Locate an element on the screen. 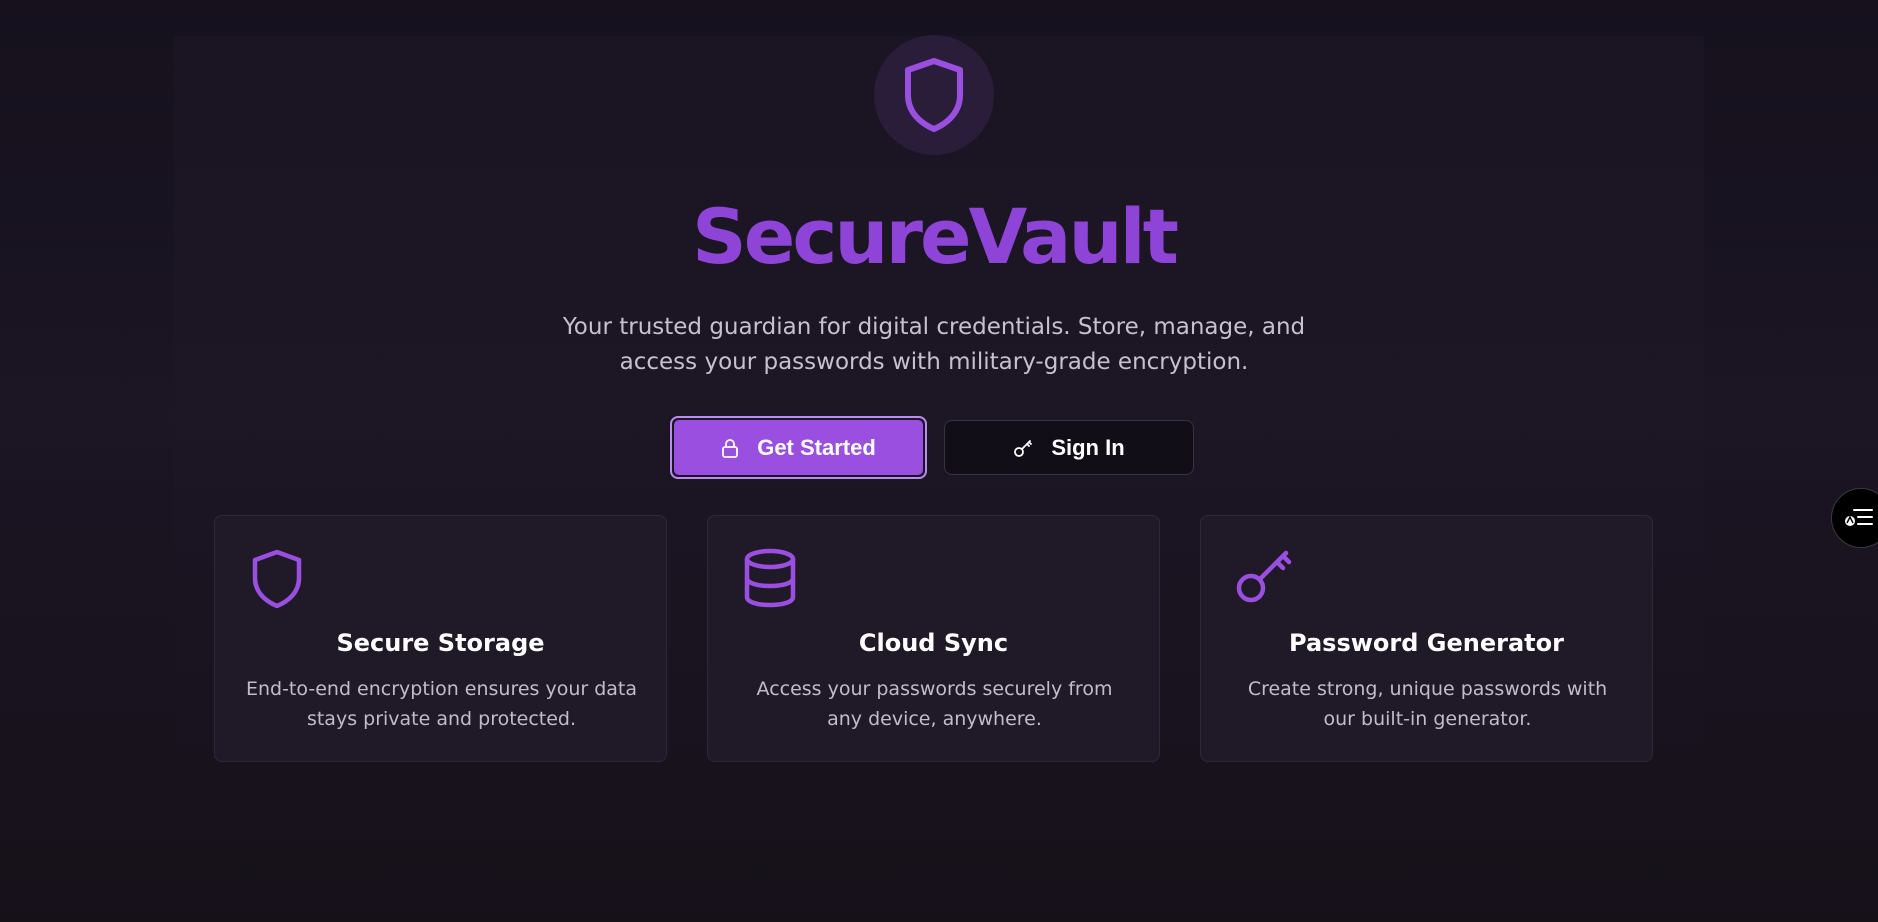 The height and width of the screenshot is (922, 1878). lock-icon is located at coordinates (730, 448).